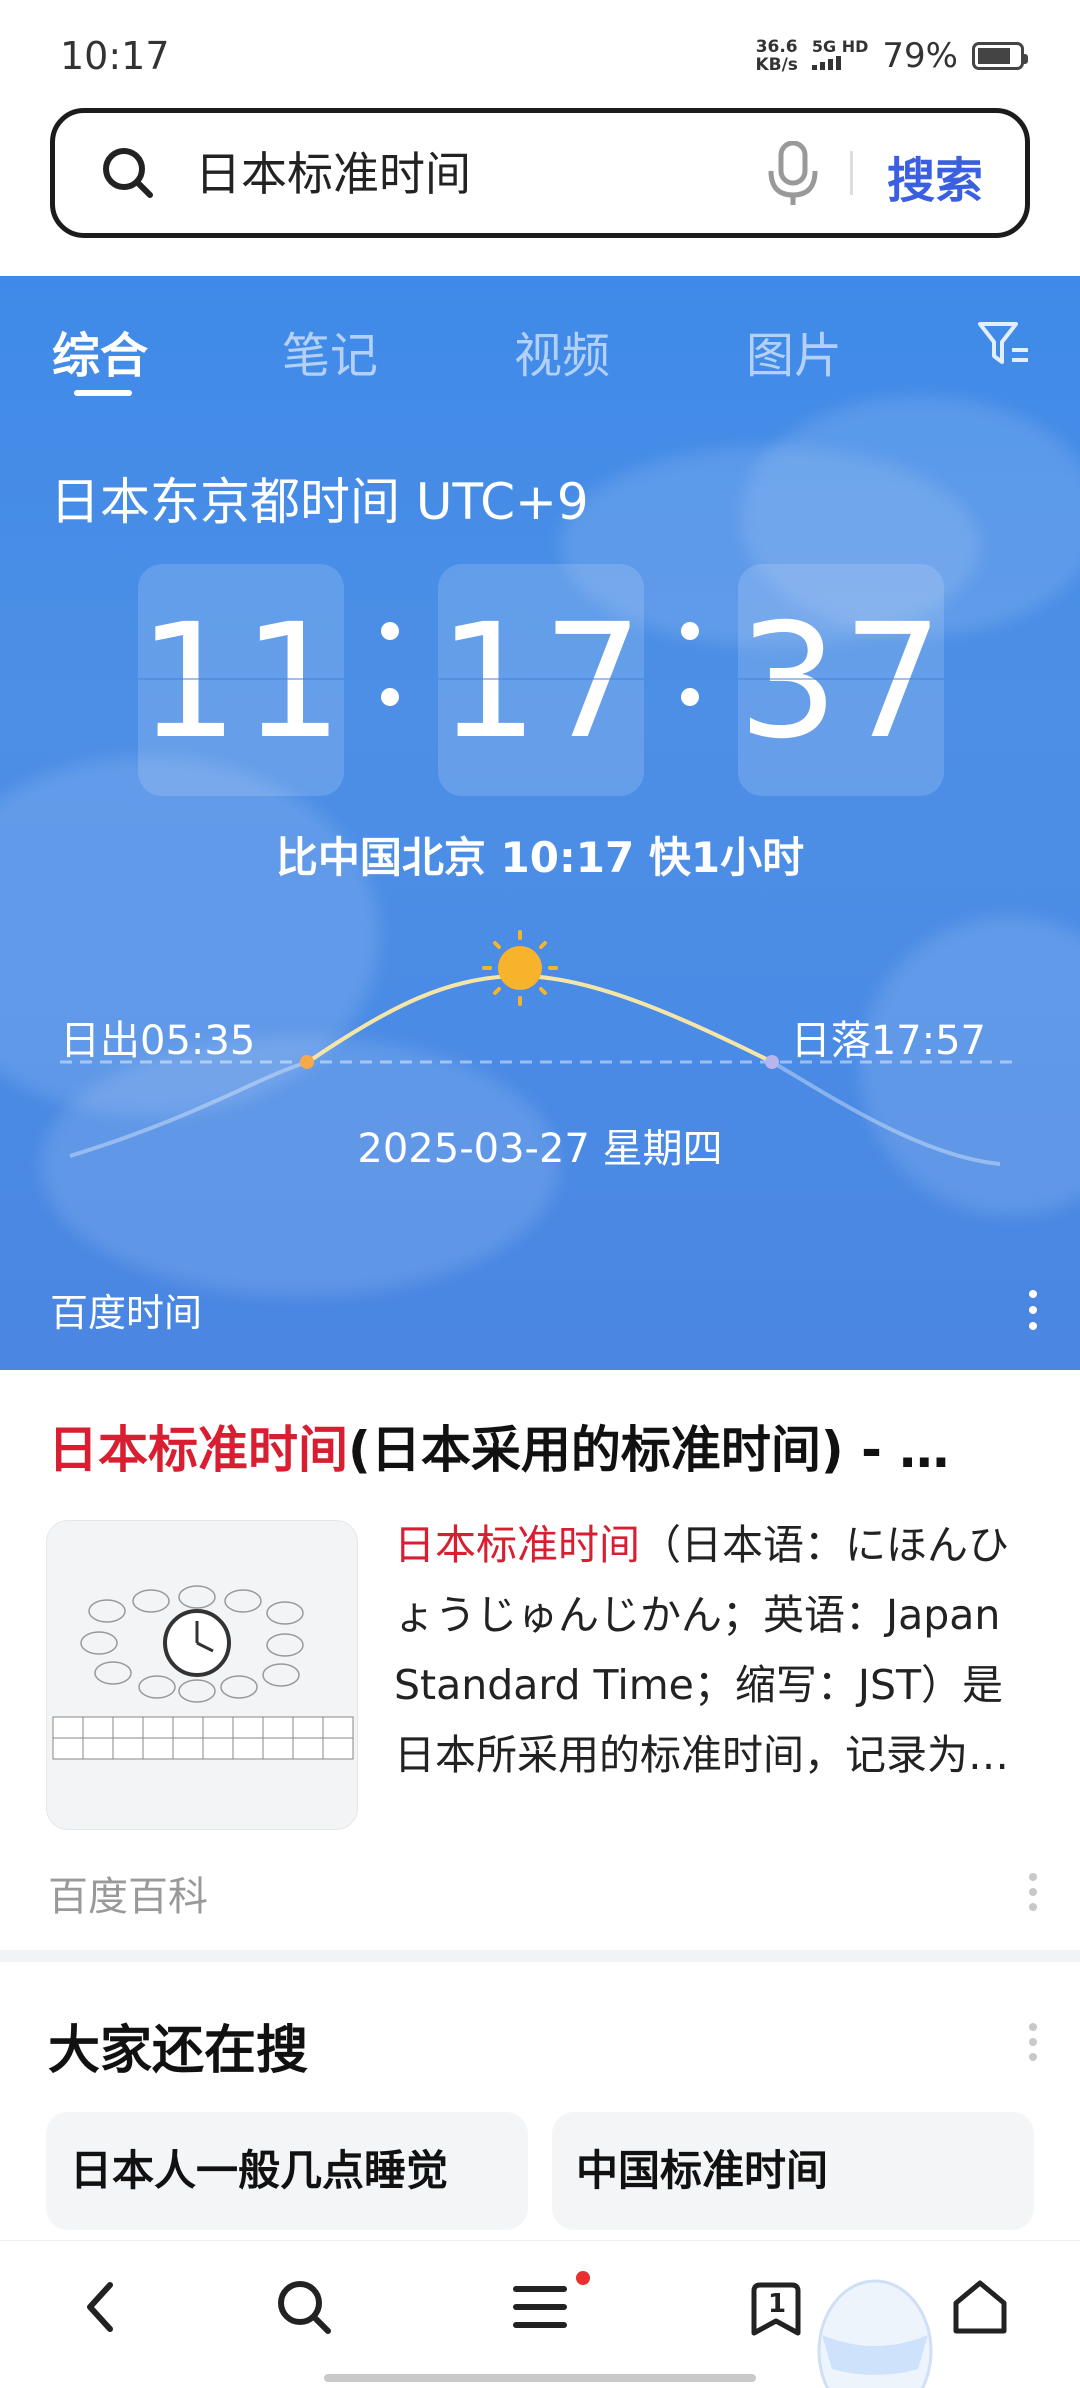 This screenshot has height=2388, width=1080. I want to click on menu-icon, so click(540, 2307).